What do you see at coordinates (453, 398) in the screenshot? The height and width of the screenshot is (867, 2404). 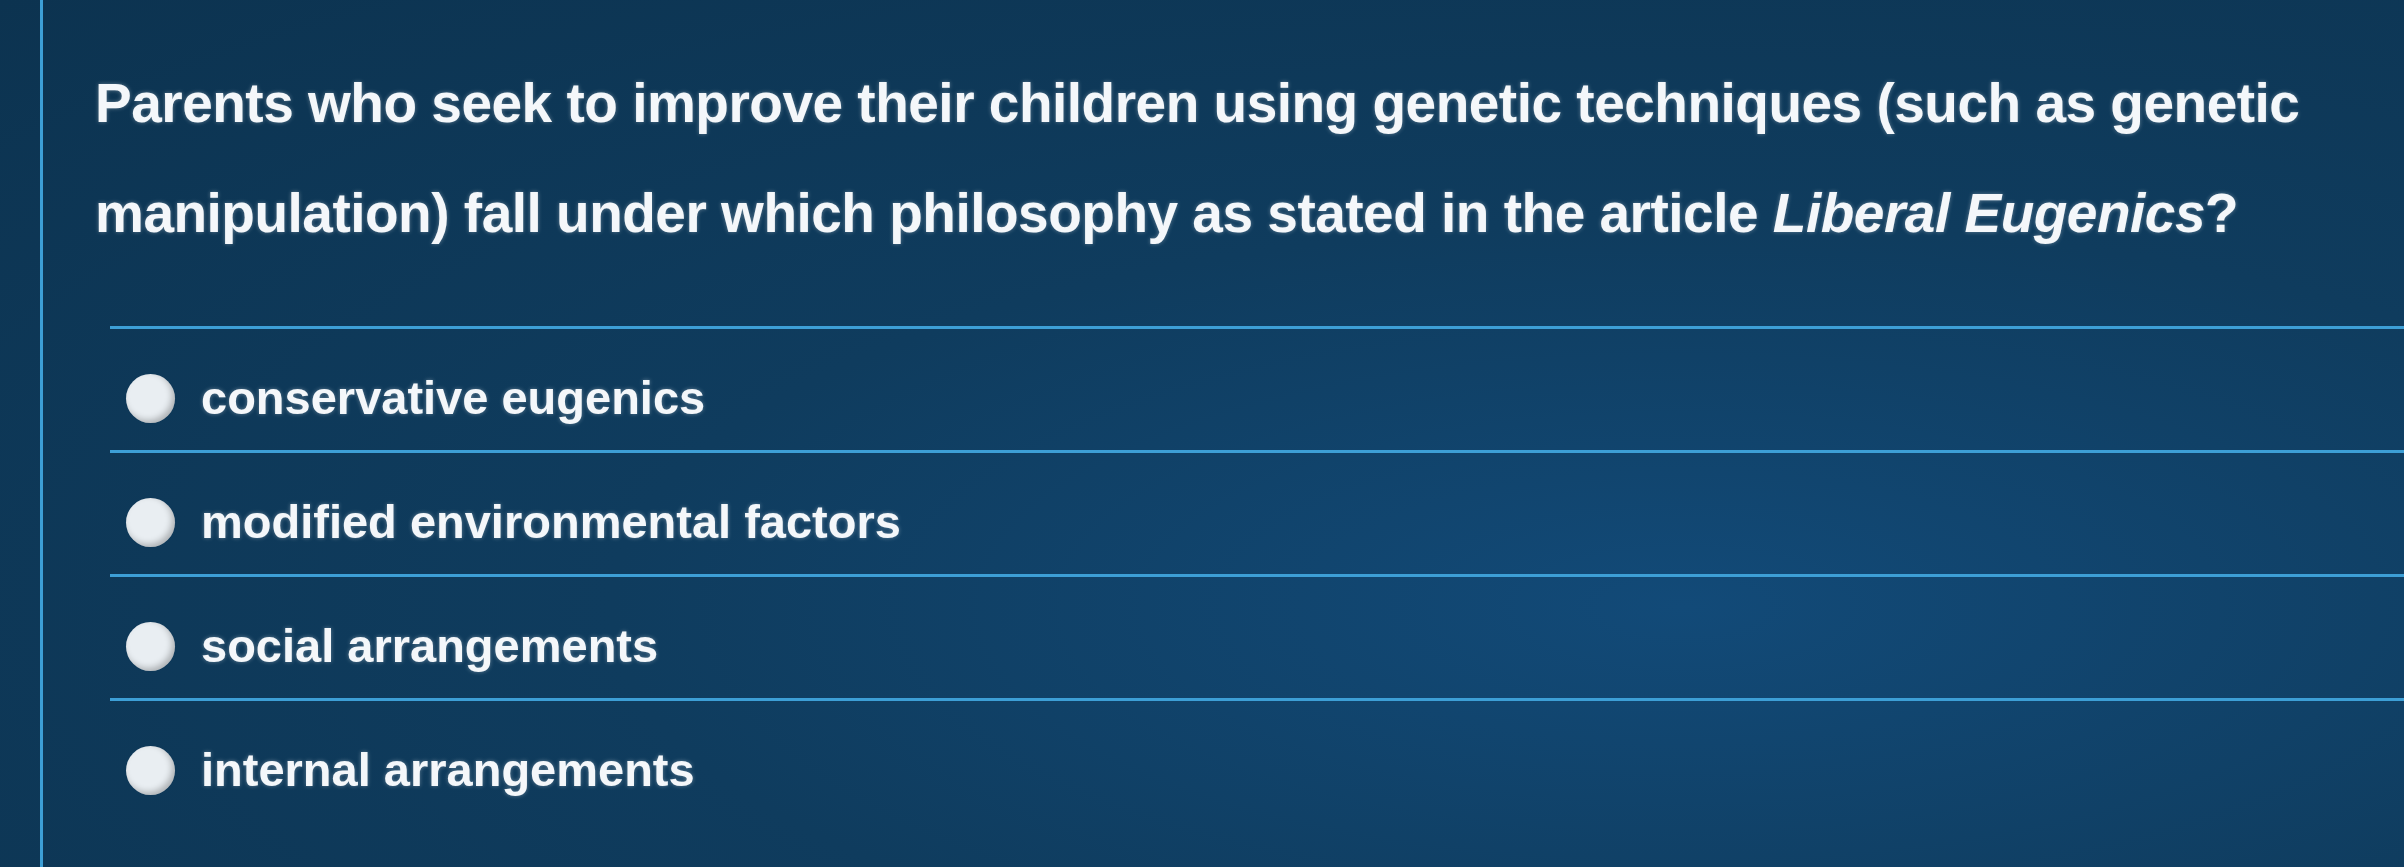 I see `option-label: conservative eugenics` at bounding box center [453, 398].